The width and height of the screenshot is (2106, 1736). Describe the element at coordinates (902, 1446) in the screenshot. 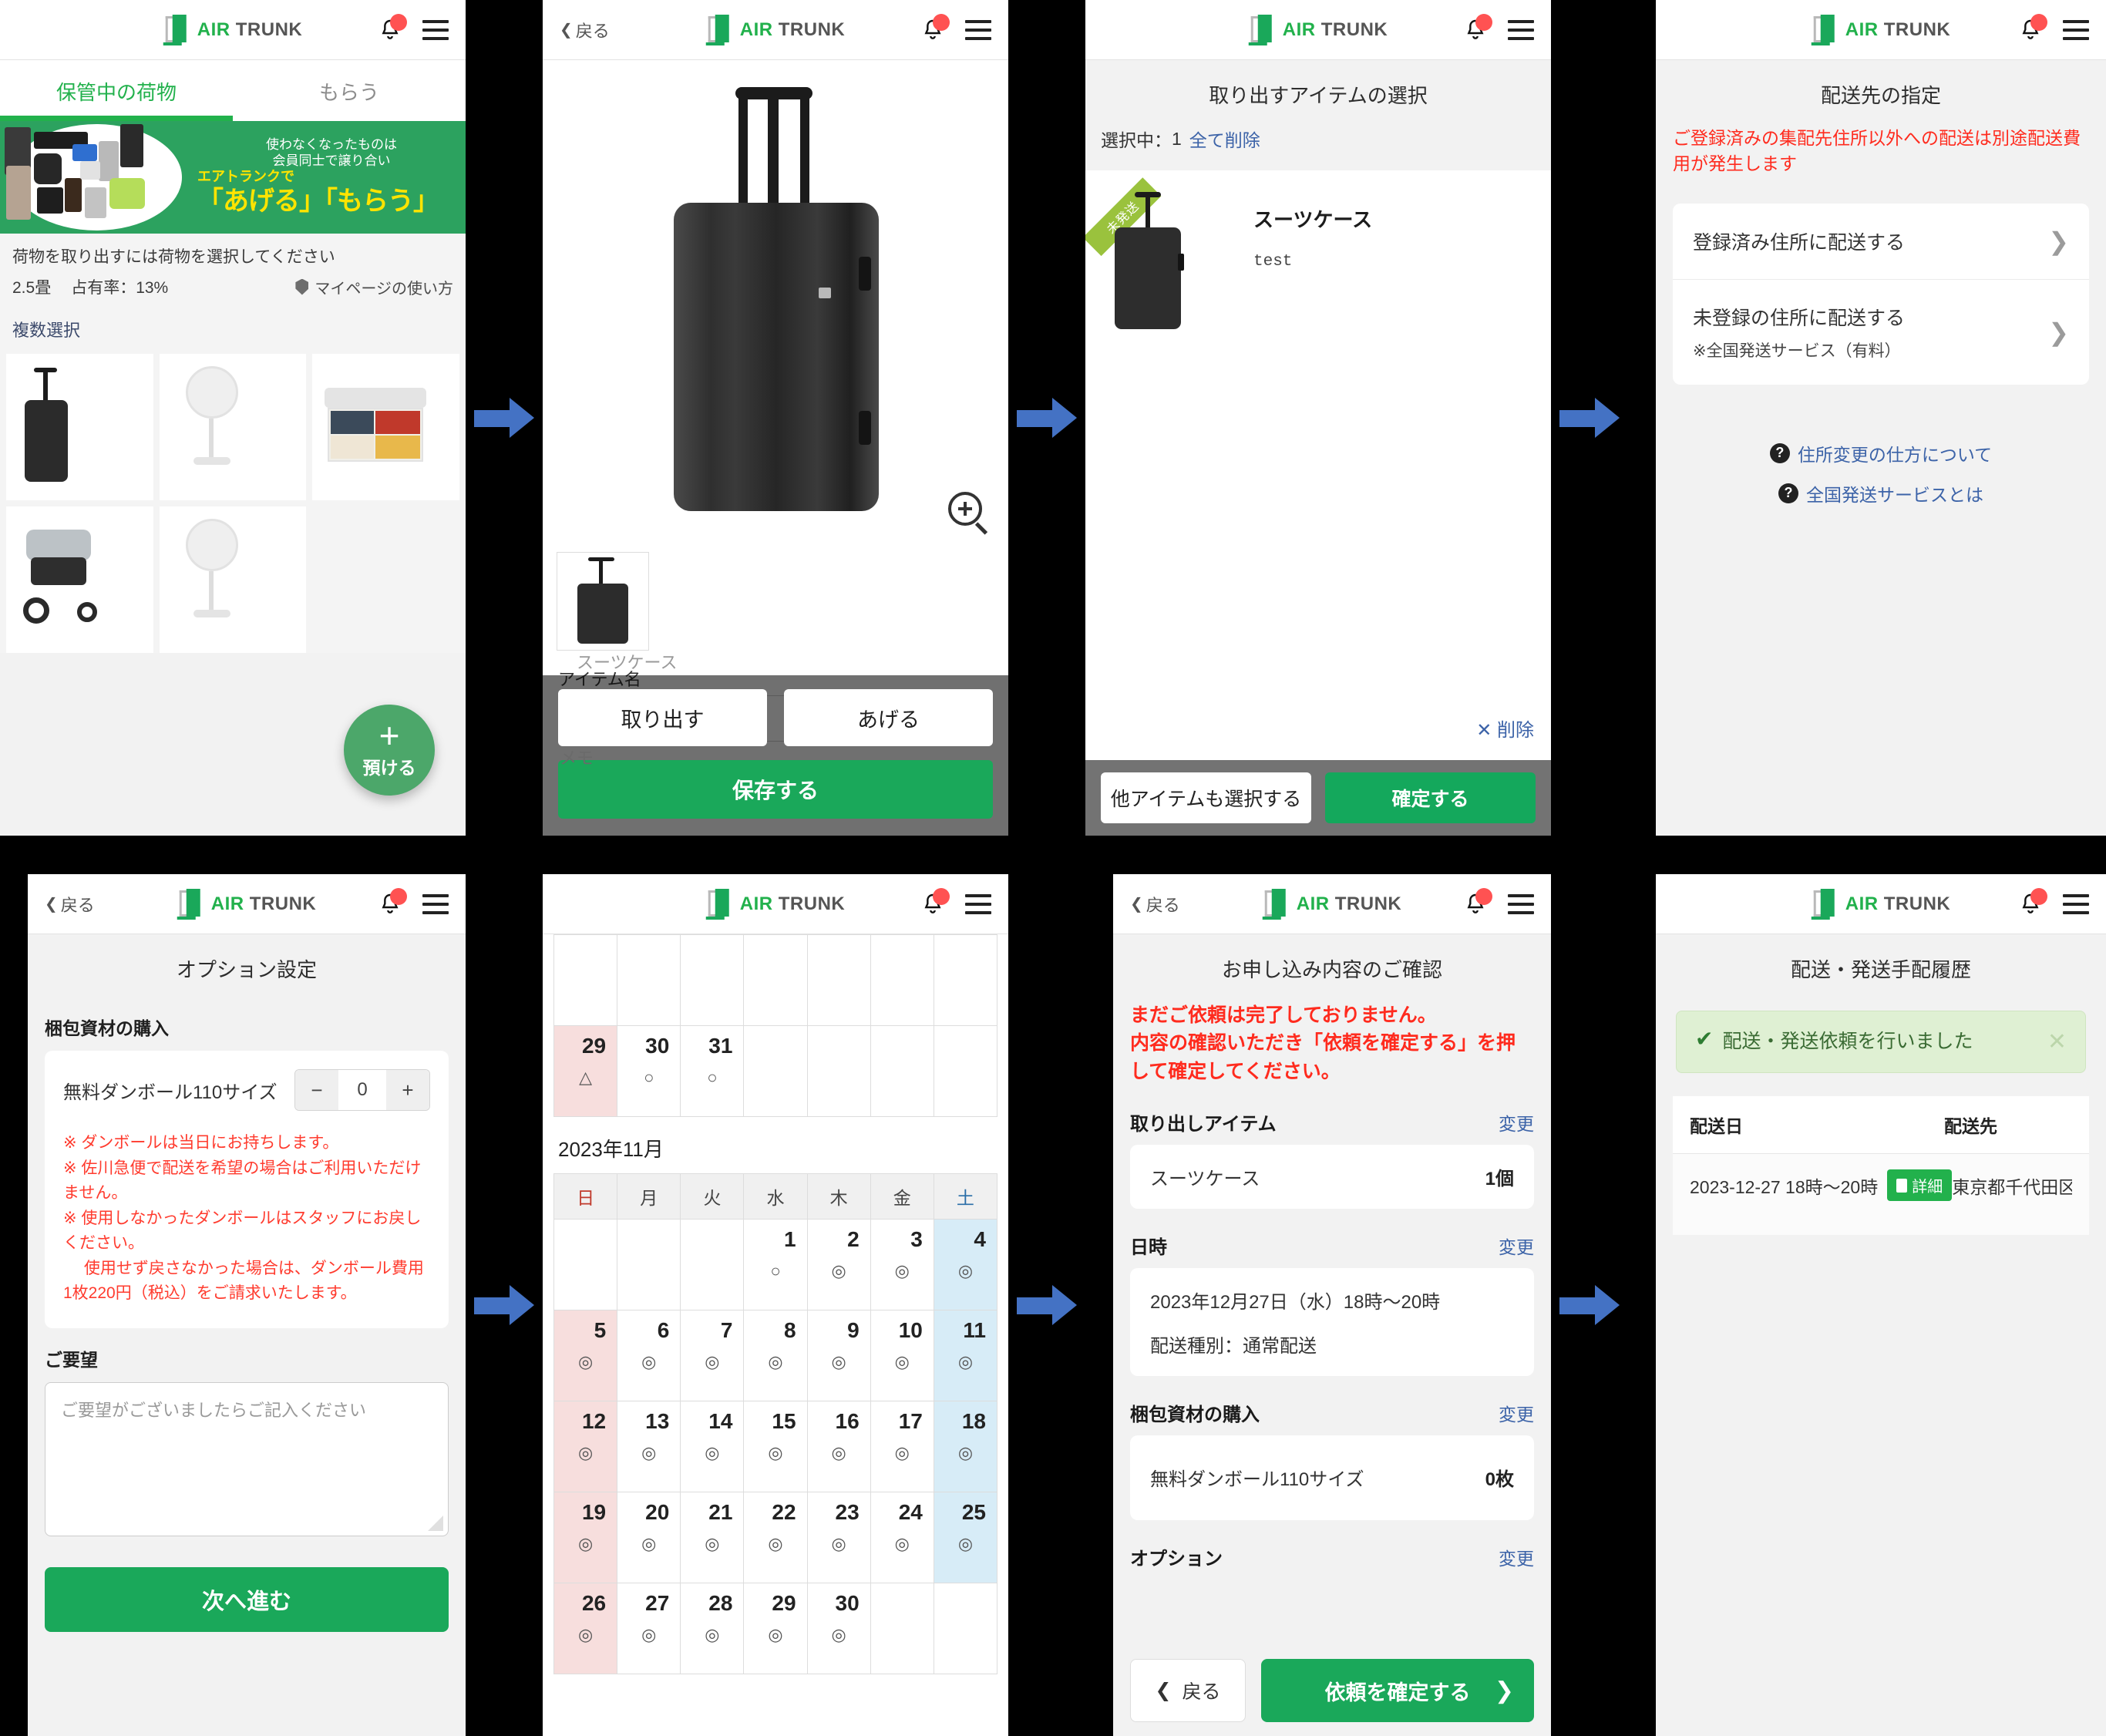

I see `calendar-day-17: 17 ◎` at that location.